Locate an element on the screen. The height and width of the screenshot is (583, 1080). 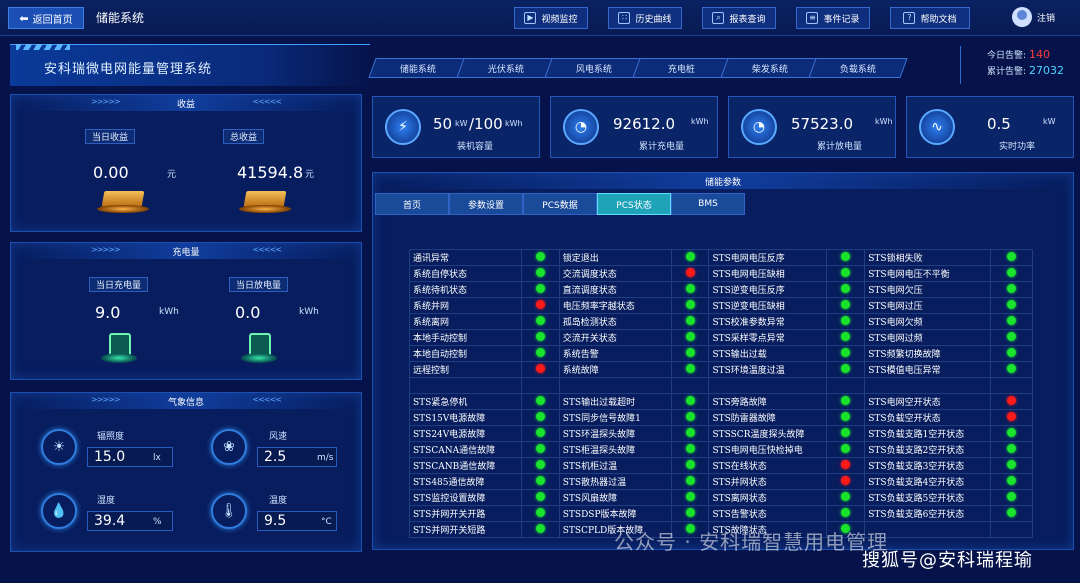
tab-label: 光伏系统 is located at coordinates (505, 69).